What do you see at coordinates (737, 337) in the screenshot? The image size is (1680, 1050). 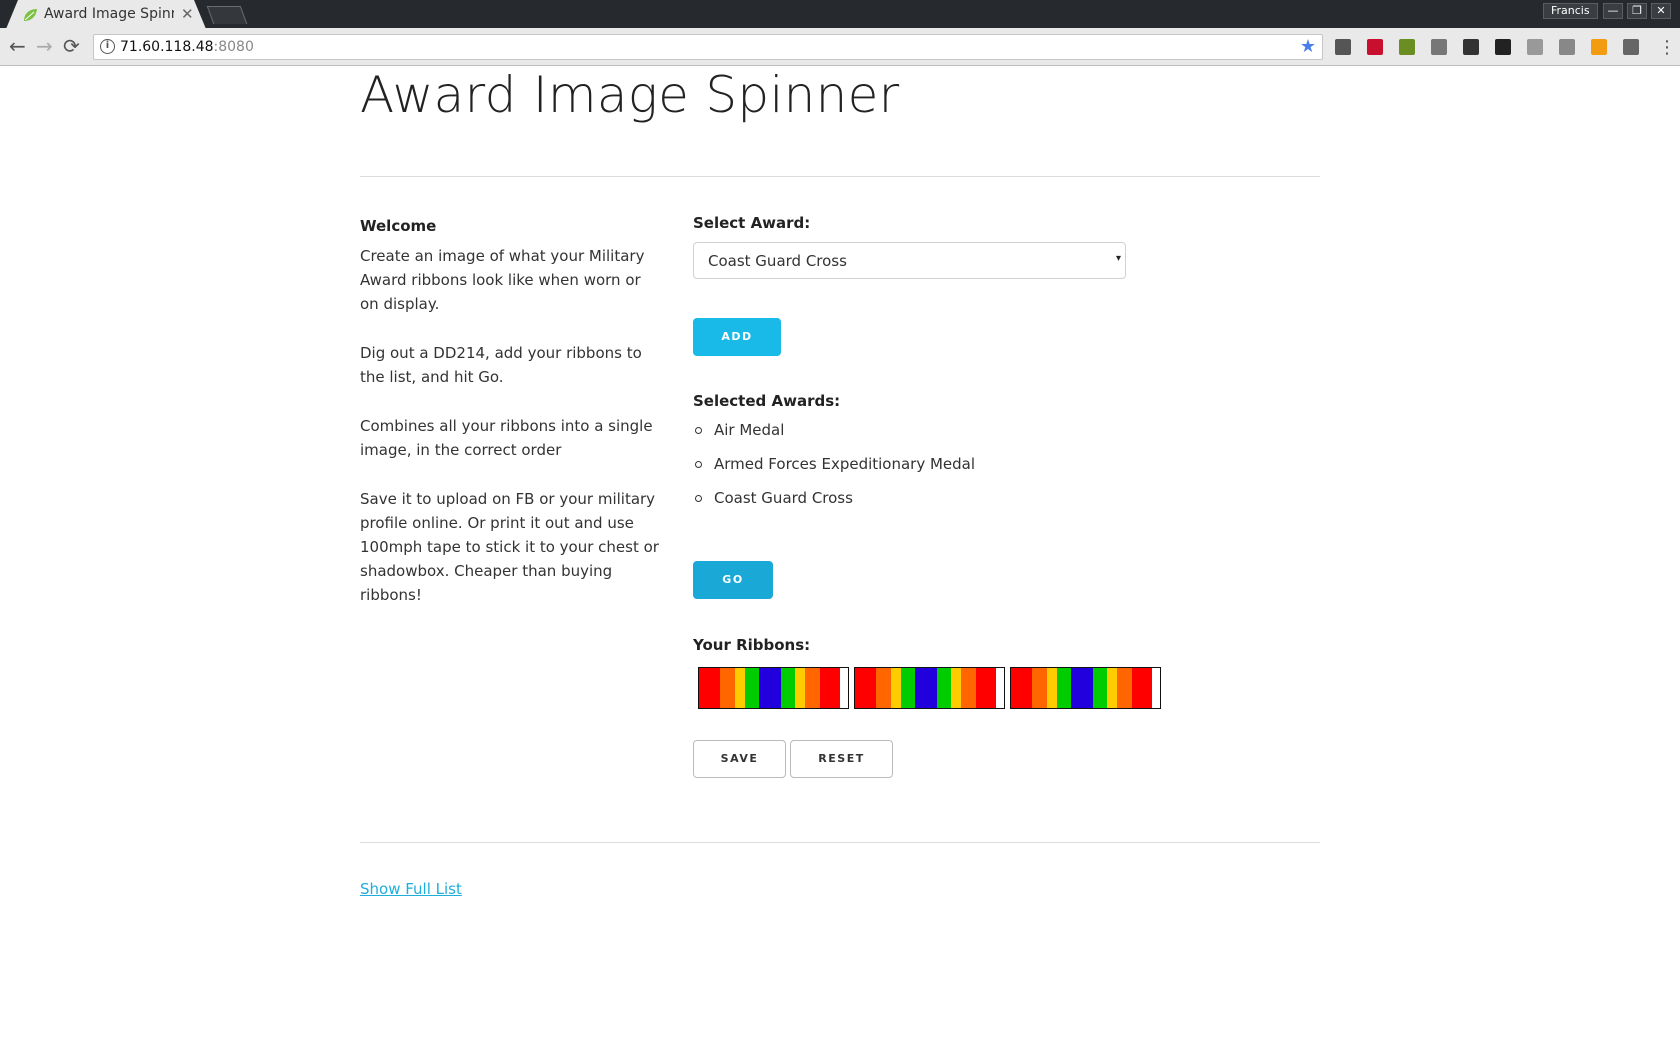 I see `add-button: ADD` at bounding box center [737, 337].